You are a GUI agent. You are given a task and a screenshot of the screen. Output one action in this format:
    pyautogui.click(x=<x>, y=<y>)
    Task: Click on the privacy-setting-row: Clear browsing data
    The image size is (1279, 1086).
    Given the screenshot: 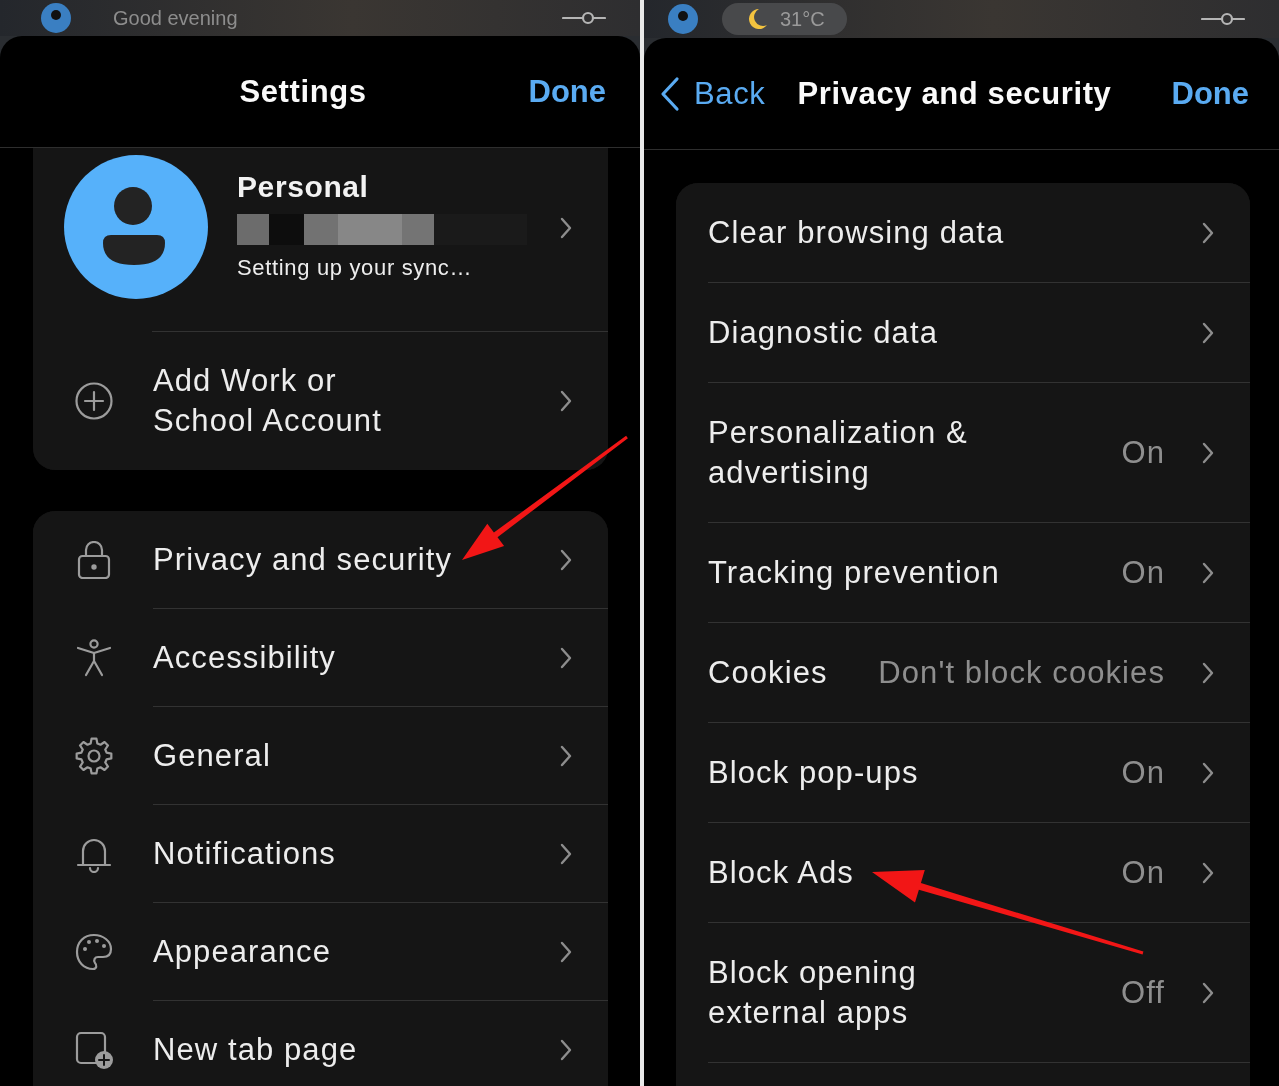 What is the action you would take?
    pyautogui.click(x=963, y=233)
    